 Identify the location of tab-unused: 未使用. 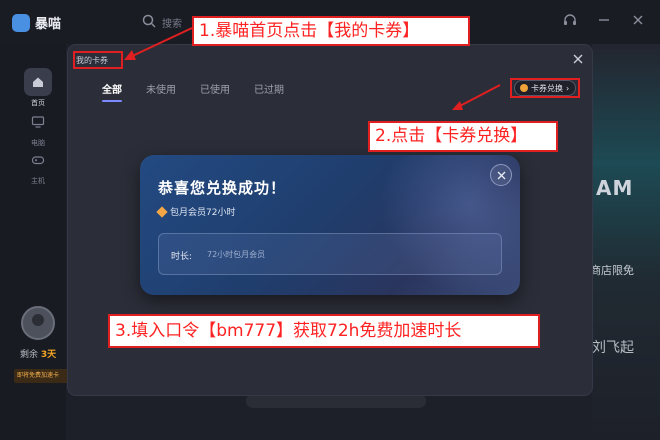
(161, 91).